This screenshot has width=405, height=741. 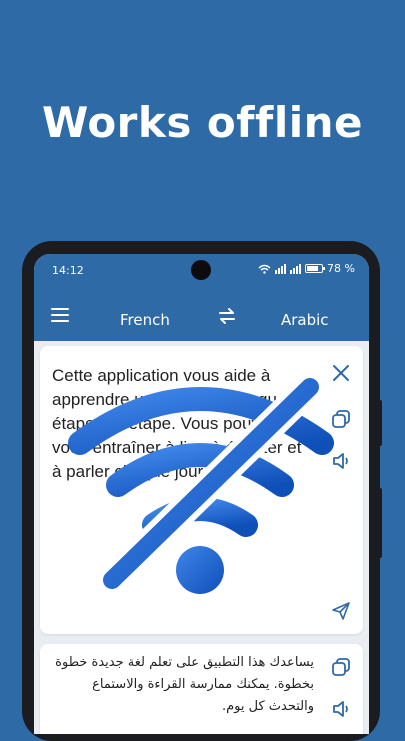 I want to click on camera-hole, so click(x=201, y=270).